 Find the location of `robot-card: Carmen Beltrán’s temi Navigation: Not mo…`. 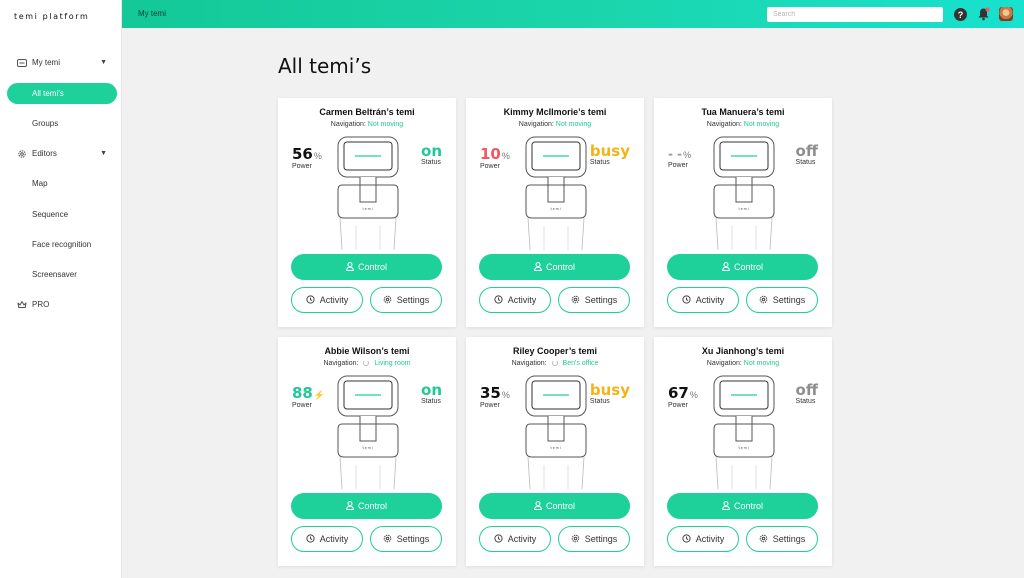

robot-card: Carmen Beltrán’s temi Navigation: Not mo… is located at coordinates (367, 212).